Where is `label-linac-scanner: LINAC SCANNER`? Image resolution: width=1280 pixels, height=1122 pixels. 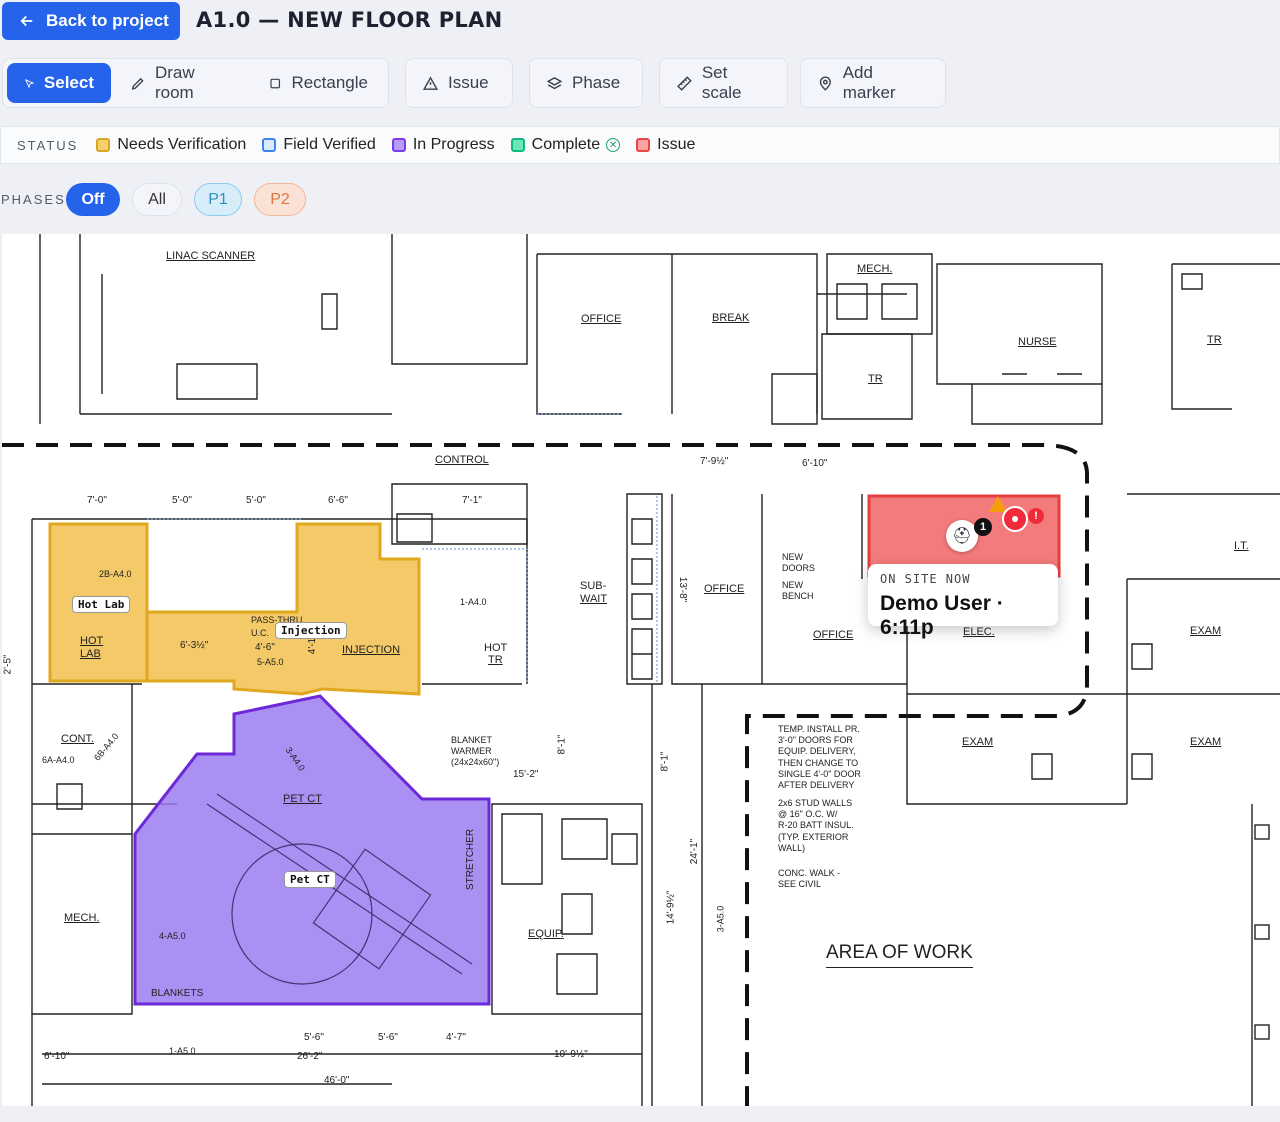
label-linac-scanner: LINAC SCANNER is located at coordinates (211, 256).